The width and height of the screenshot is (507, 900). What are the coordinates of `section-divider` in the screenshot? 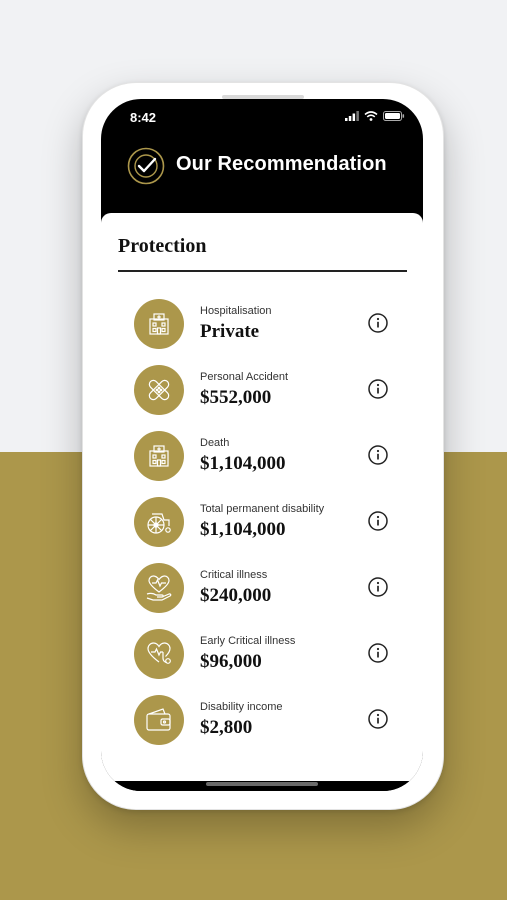 It's located at (262, 271).